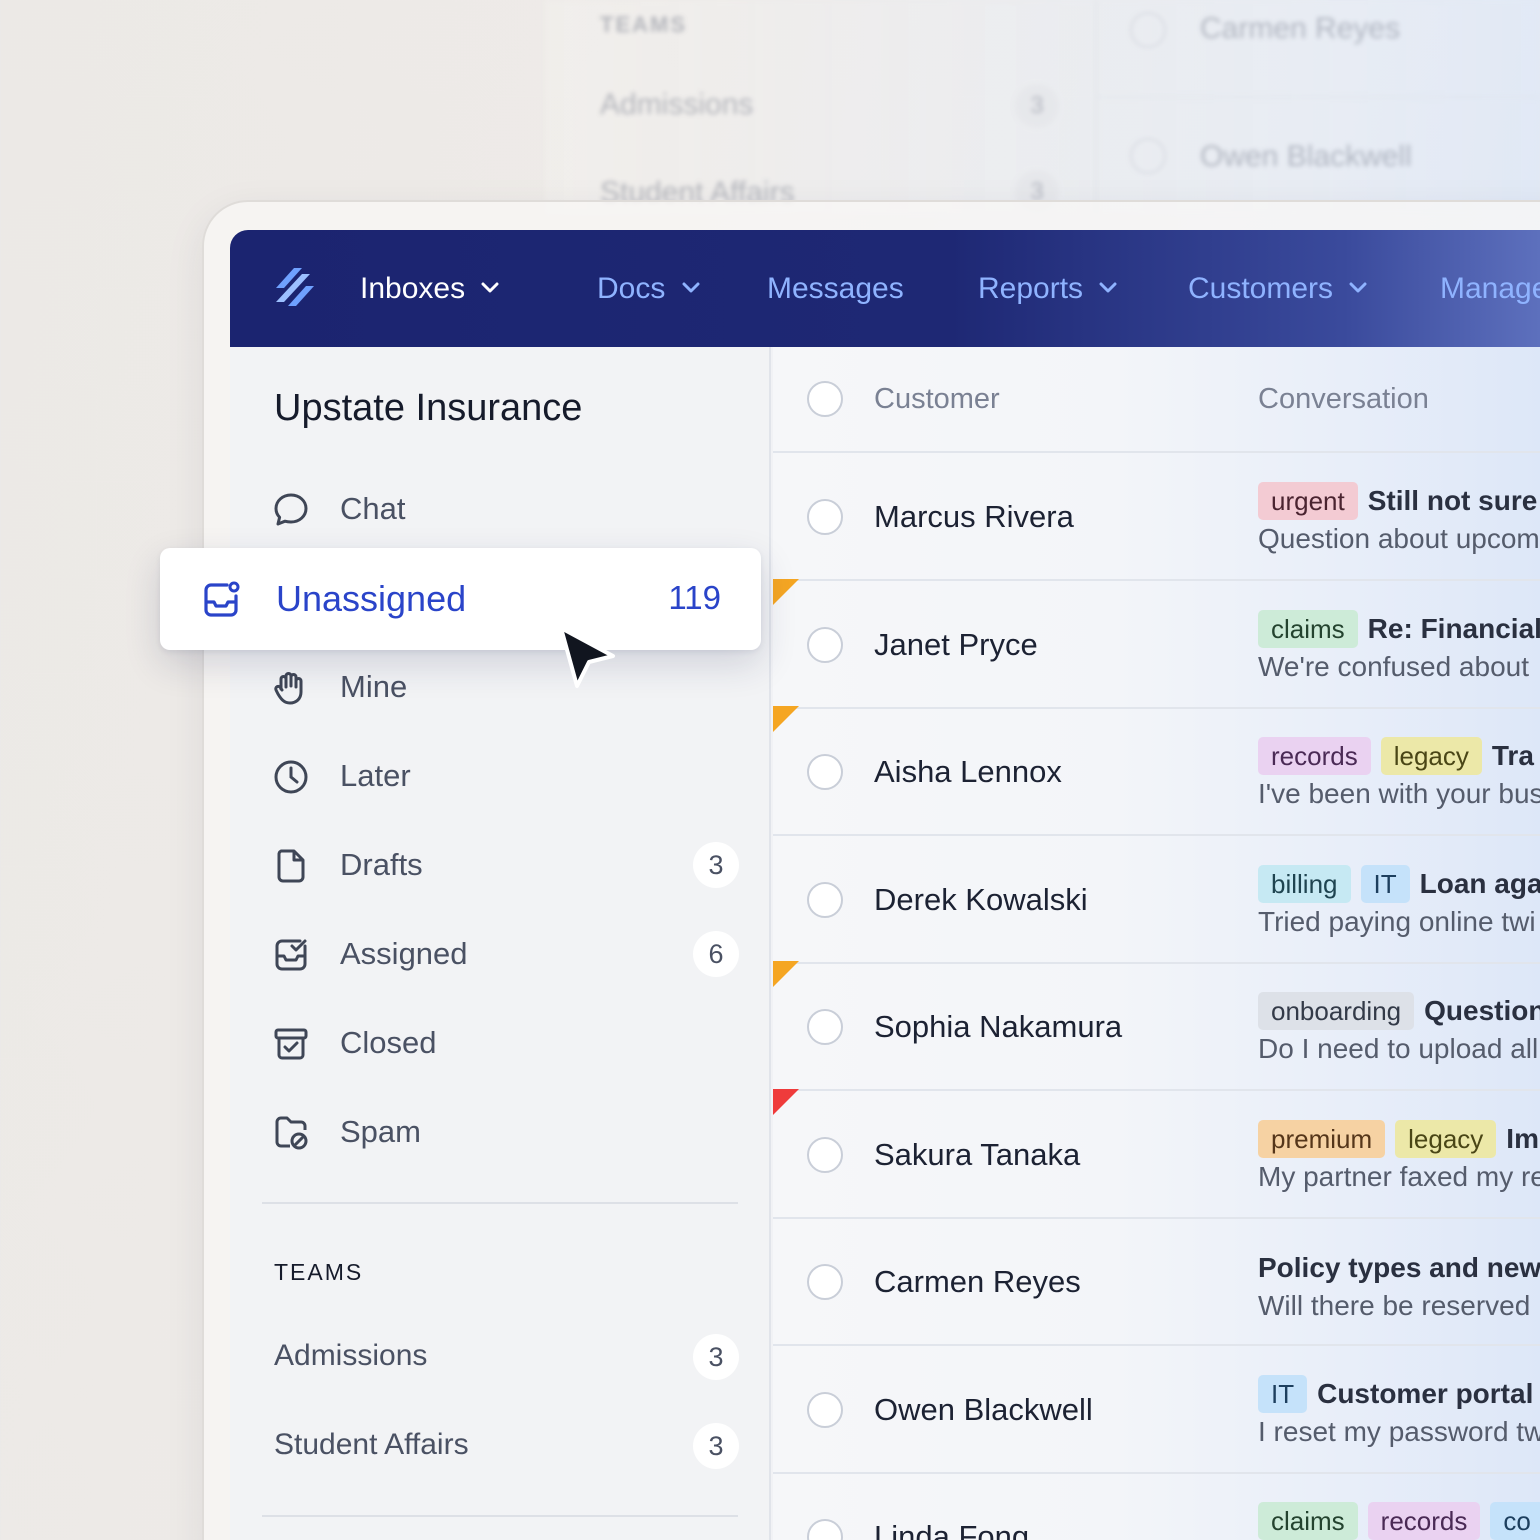  What do you see at coordinates (1343, 399) in the screenshot?
I see `column-header-conversation: Conversation` at bounding box center [1343, 399].